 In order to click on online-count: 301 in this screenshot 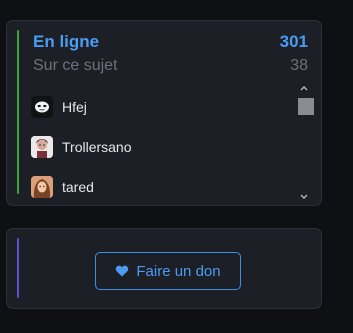, I will do `click(293, 41)`.